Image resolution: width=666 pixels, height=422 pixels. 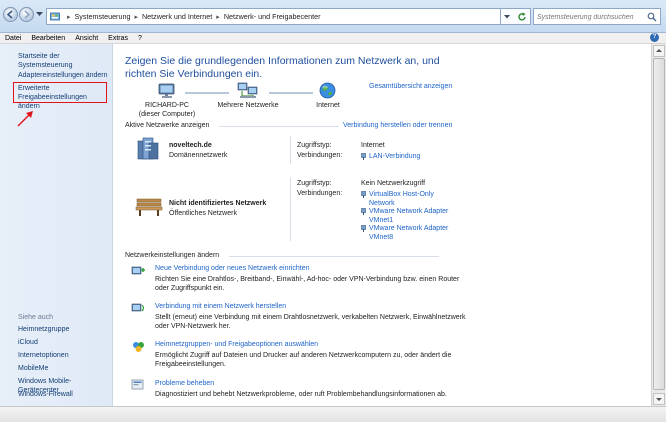 What do you see at coordinates (397, 125) in the screenshot?
I see `connect-disconnect-link: Verbindung herstellen oder trennen` at bounding box center [397, 125].